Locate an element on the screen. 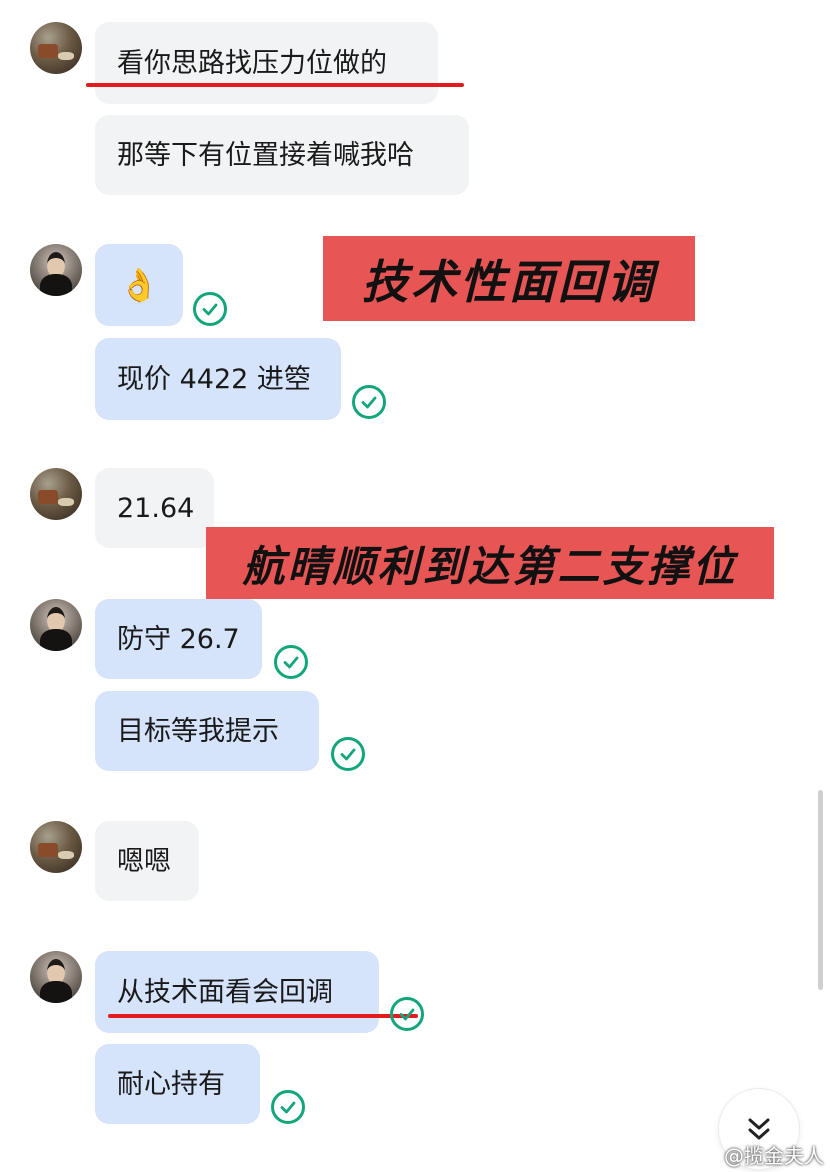  message-text: 现价 4422 进箜 is located at coordinates (214, 379).